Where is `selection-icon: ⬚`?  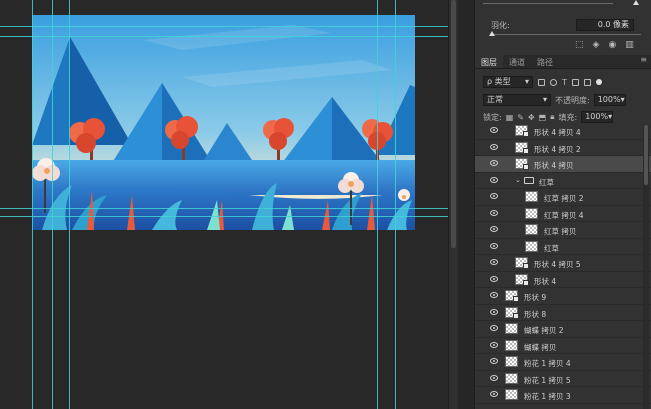
selection-icon: ⬚ is located at coordinates (579, 45).